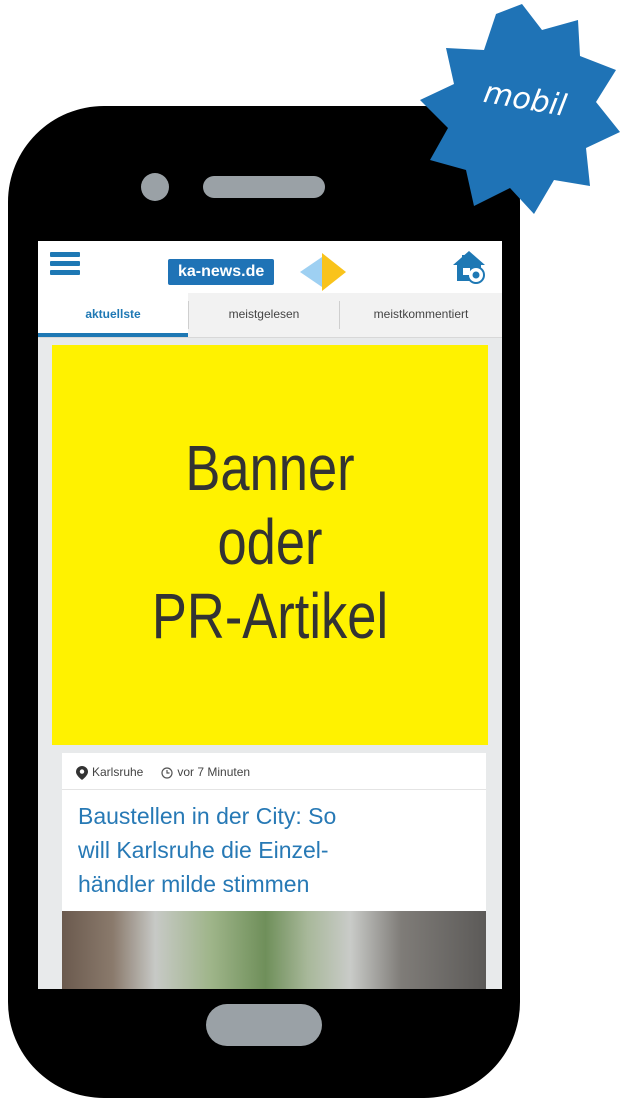 This screenshot has height=1106, width=624. I want to click on logo-text: ka-news.de, so click(221, 272).